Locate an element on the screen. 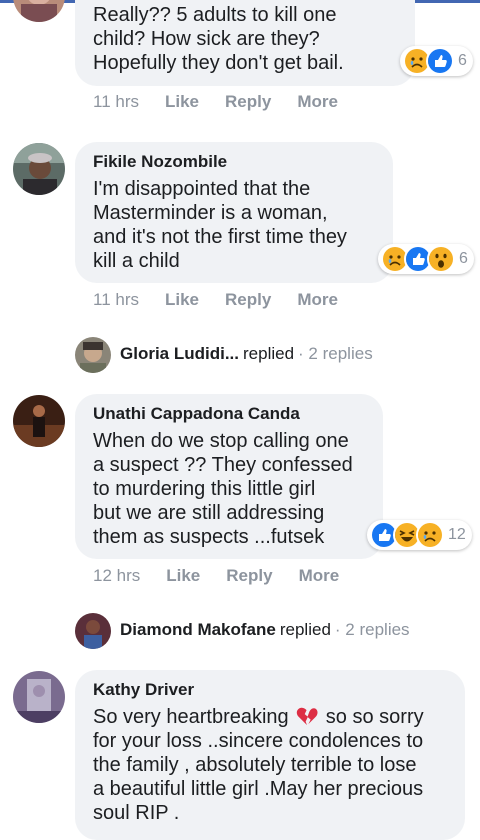 This screenshot has width=480, height=840. comment-actions: 12 hrs Like Reply More is located at coordinates (229, 576).